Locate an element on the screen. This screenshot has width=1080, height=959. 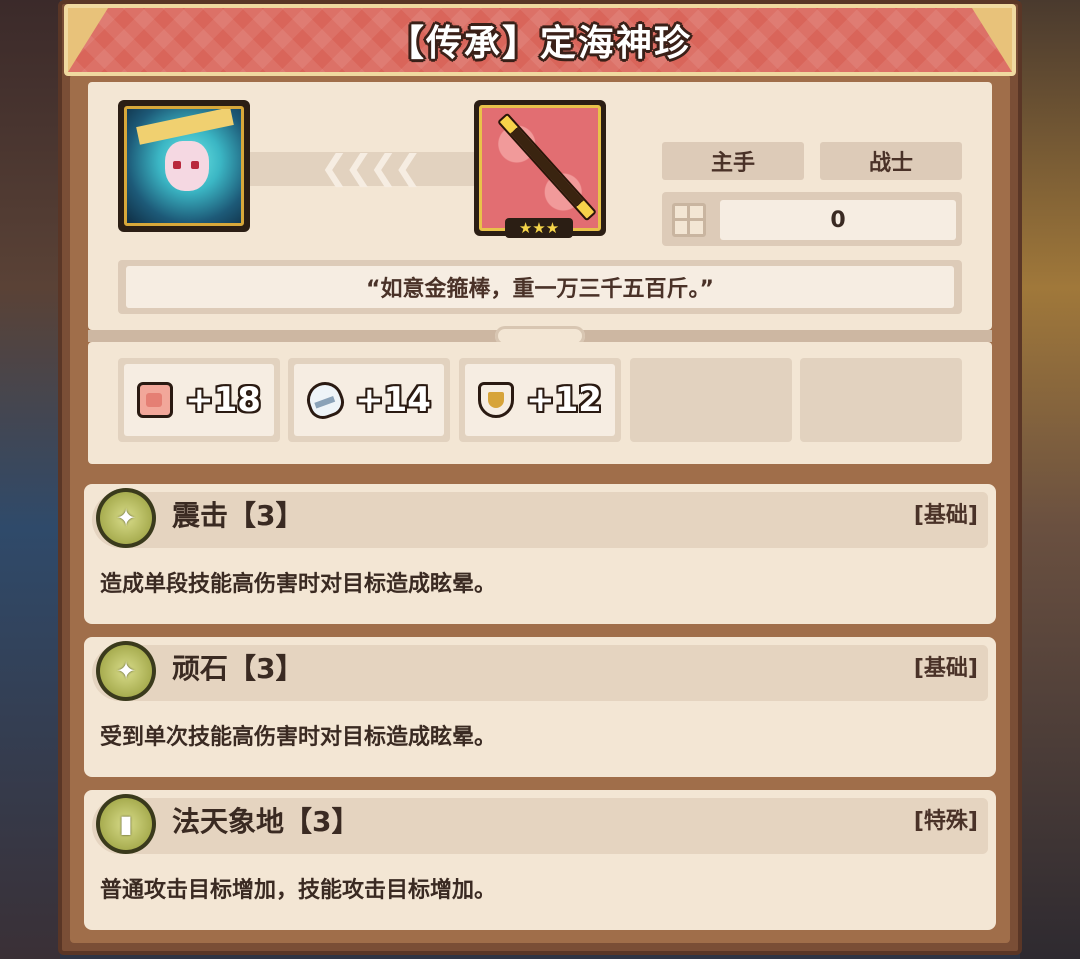
stat-speed: +14 is located at coordinates (369, 400).